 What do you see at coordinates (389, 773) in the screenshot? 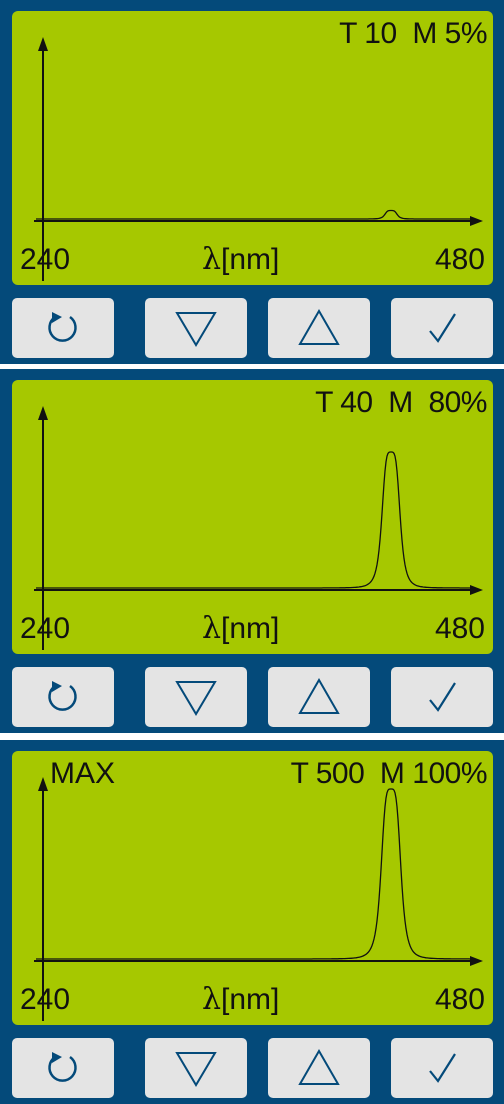
I see `status-readout: T 500 M 100%` at bounding box center [389, 773].